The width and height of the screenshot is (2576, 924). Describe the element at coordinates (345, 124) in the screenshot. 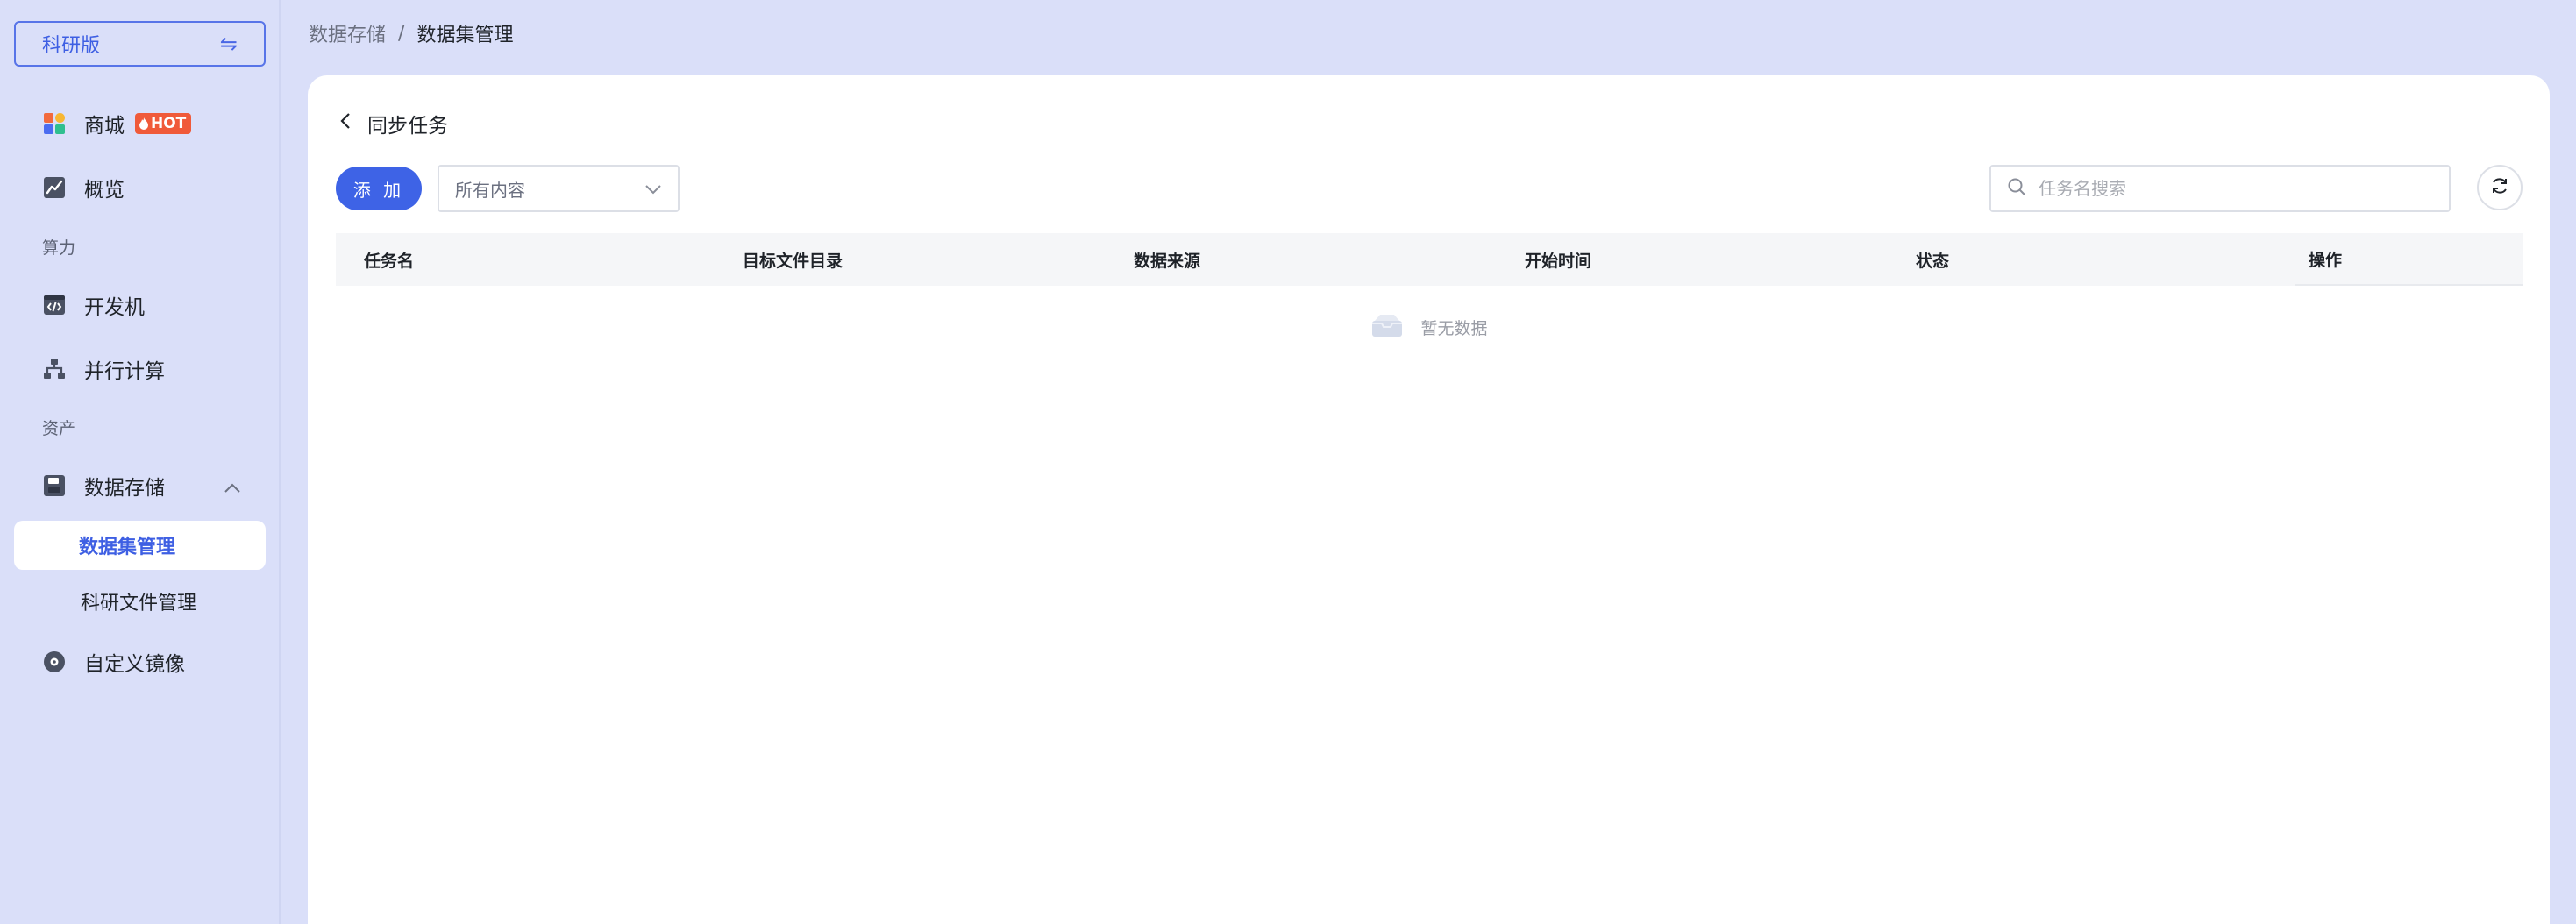

I see `back-arrow-icon` at that location.